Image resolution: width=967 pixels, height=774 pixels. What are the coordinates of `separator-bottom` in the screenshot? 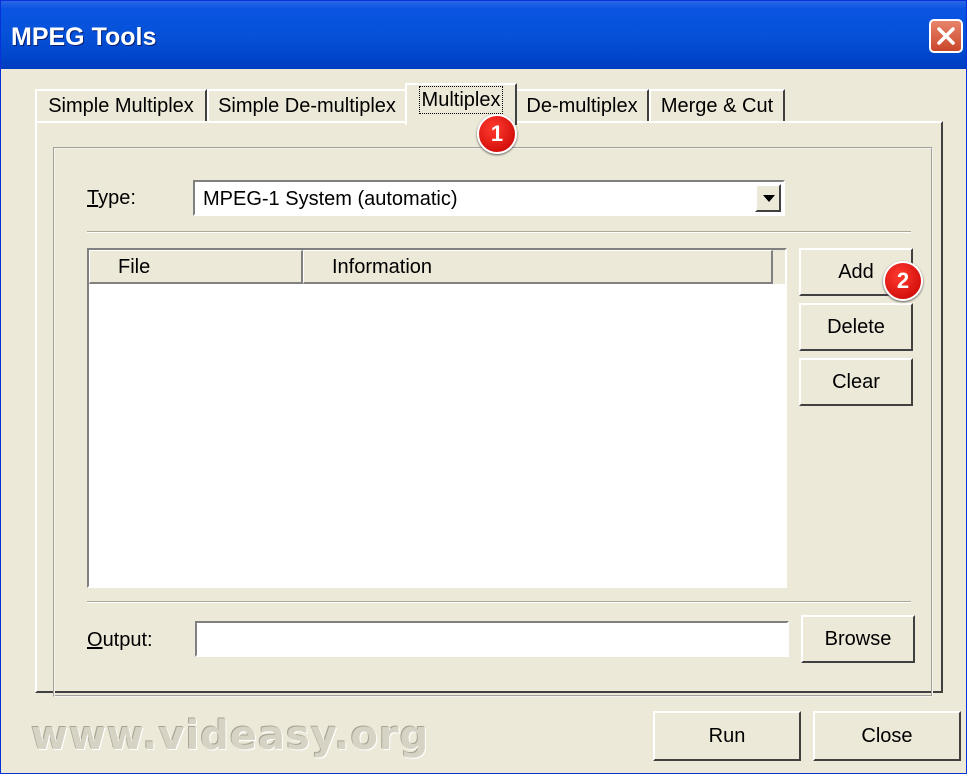 It's located at (499, 602).